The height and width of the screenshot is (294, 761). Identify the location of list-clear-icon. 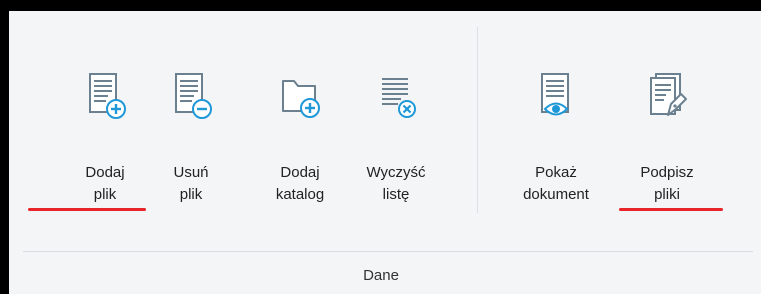
(399, 98).